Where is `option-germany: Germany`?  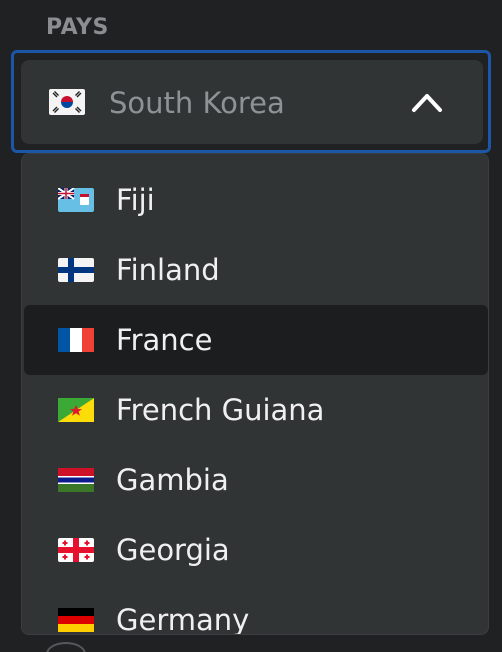
option-germany: Germany is located at coordinates (256, 610).